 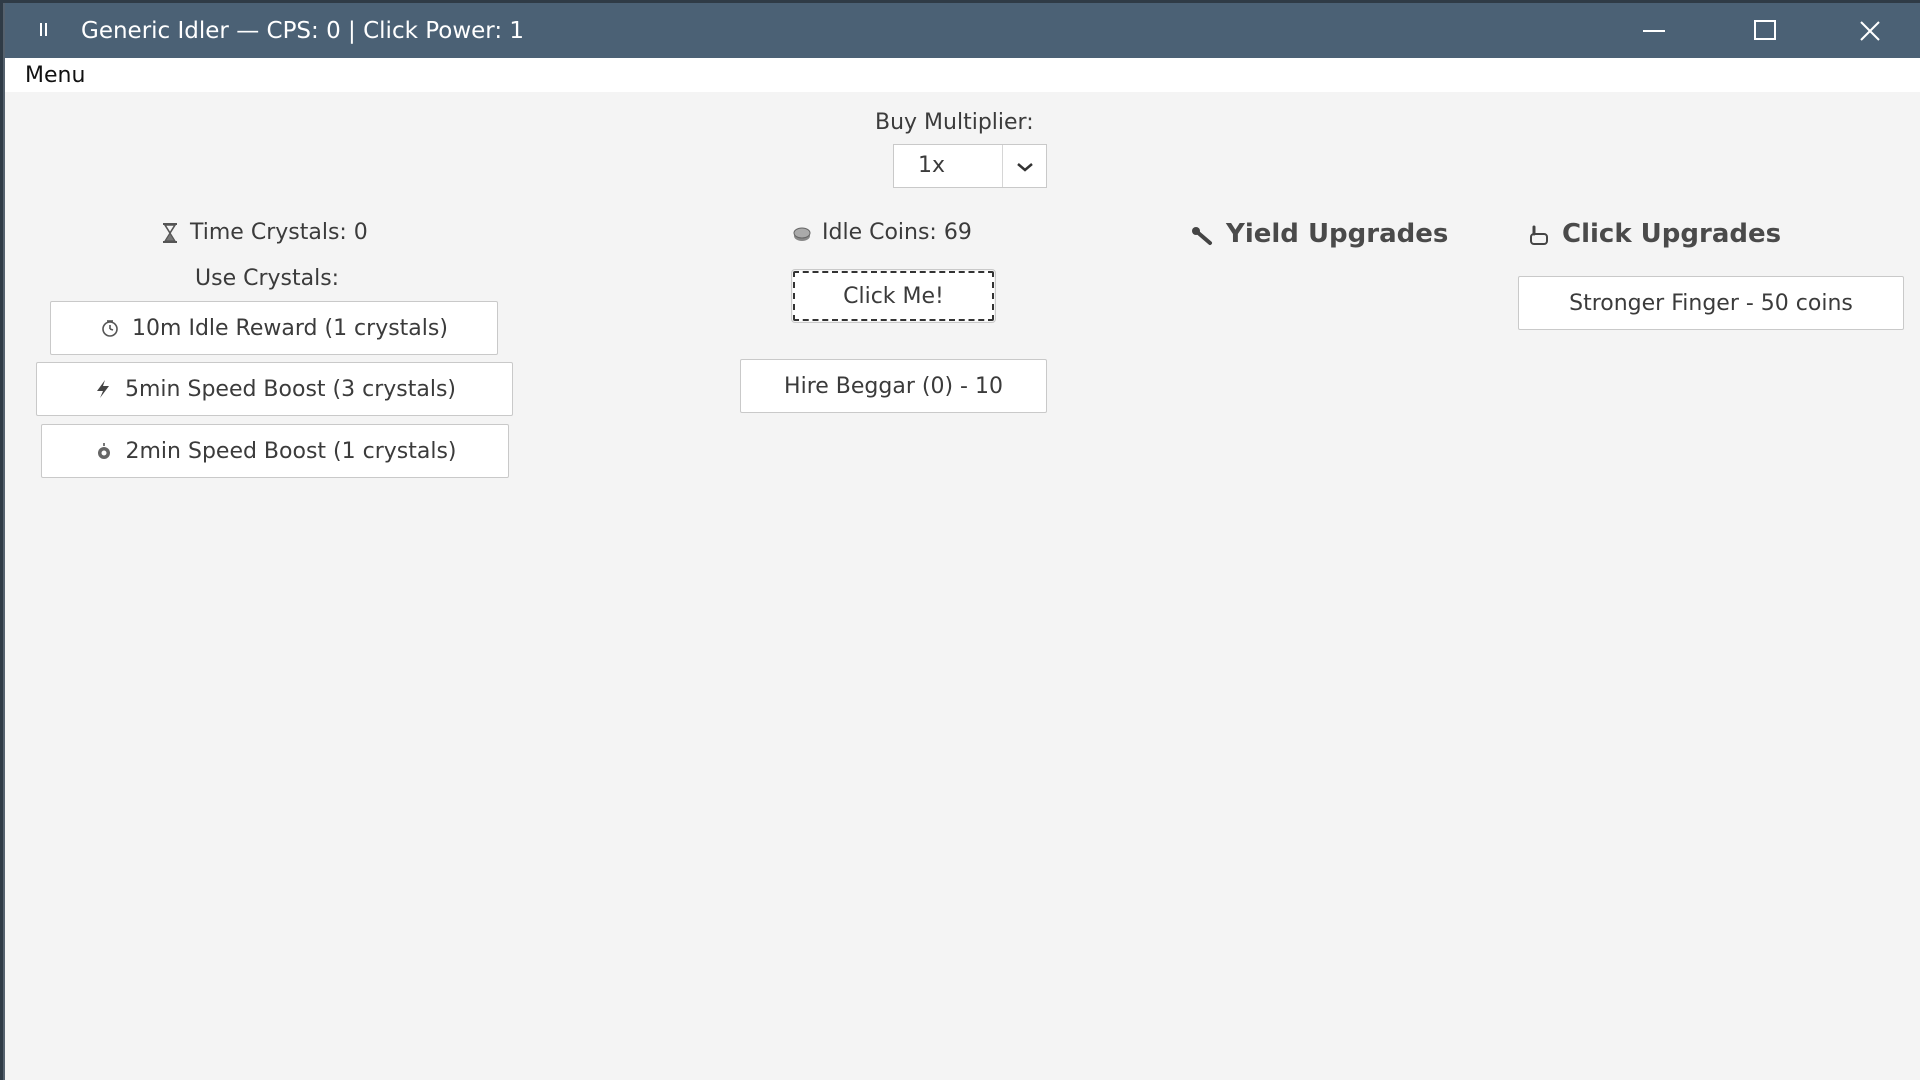 What do you see at coordinates (962, 75) in the screenshot?
I see `menu-bar: Menu` at bounding box center [962, 75].